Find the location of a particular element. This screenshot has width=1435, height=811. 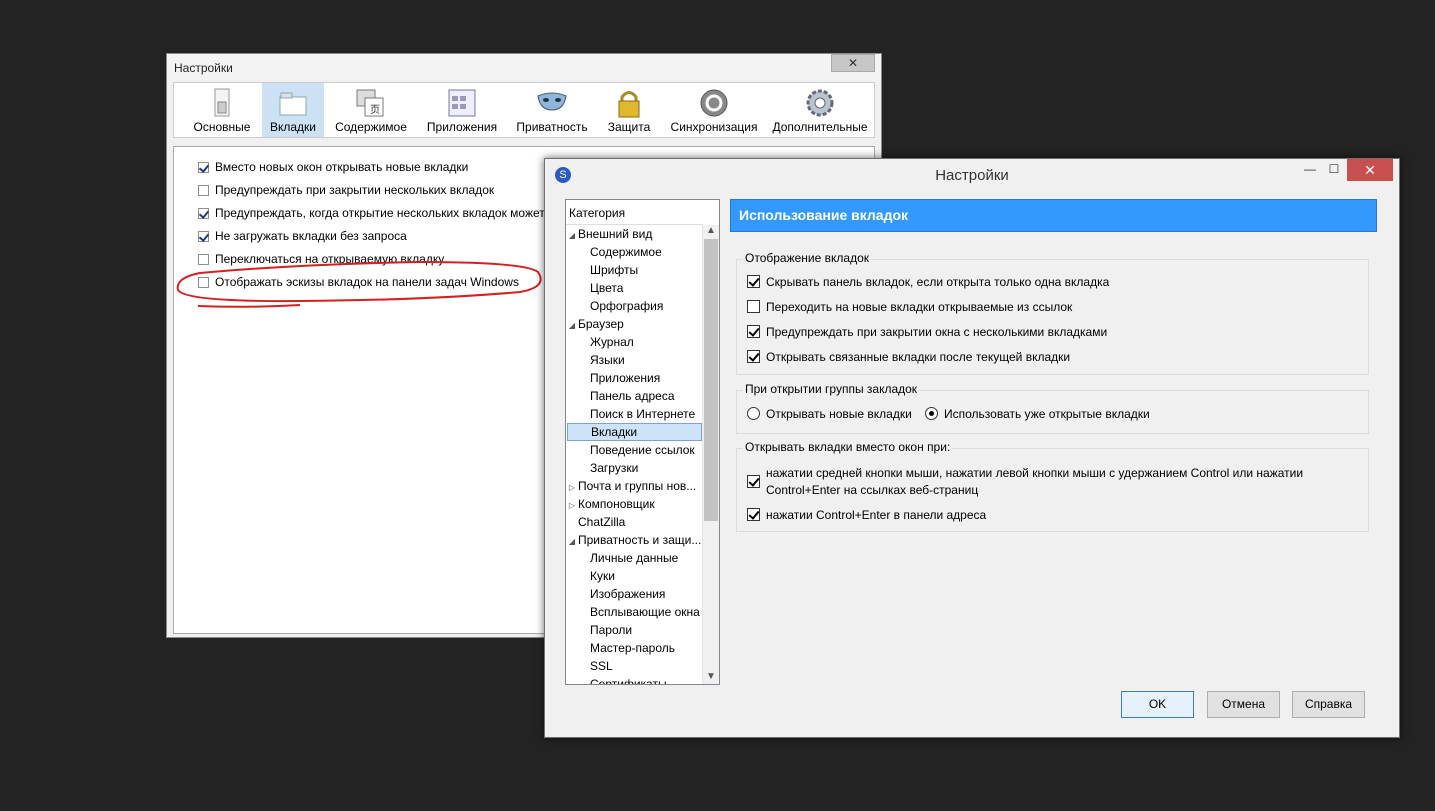

scrollbar: ▲ ▼ is located at coordinates (710, 454).